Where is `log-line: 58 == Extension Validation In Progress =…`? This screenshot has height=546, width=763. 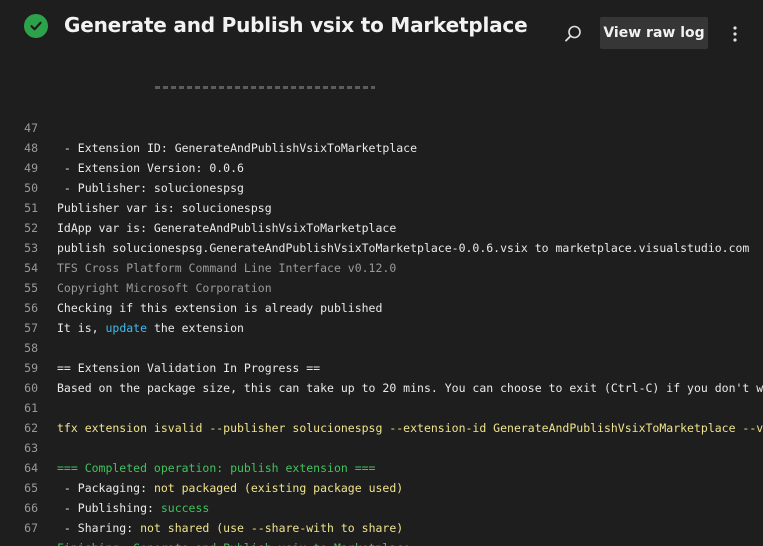 log-line: 58 == Extension Validation In Progress =… is located at coordinates (381, 346).